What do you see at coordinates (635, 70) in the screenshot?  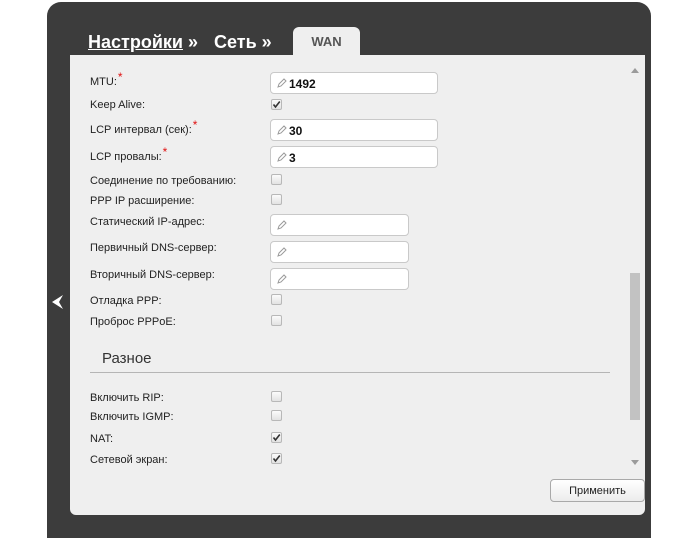 I see `scroll-up-arrow-icon` at bounding box center [635, 70].